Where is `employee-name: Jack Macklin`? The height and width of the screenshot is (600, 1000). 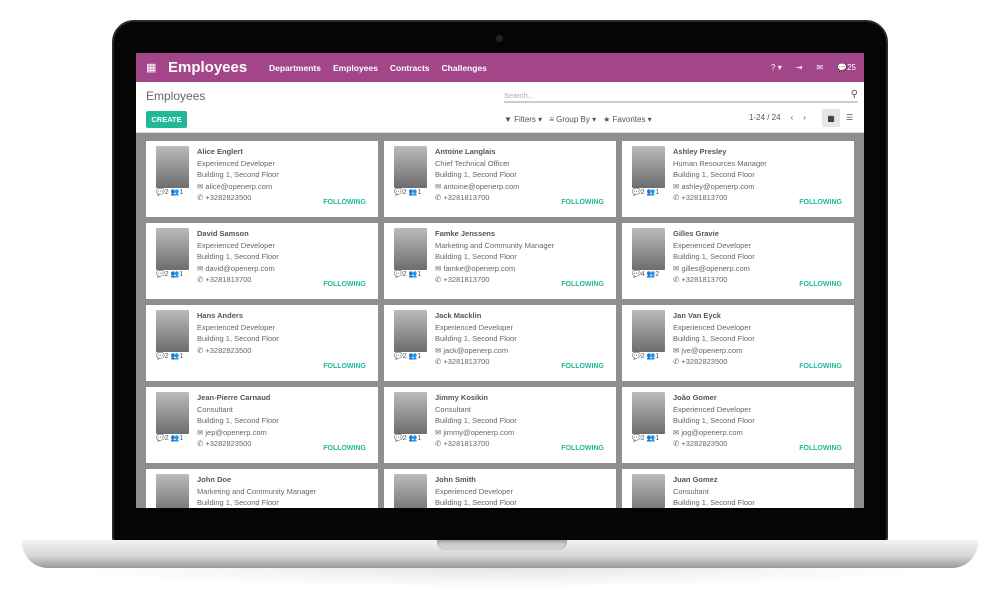
employee-name: Jack Macklin is located at coordinates (476, 316).